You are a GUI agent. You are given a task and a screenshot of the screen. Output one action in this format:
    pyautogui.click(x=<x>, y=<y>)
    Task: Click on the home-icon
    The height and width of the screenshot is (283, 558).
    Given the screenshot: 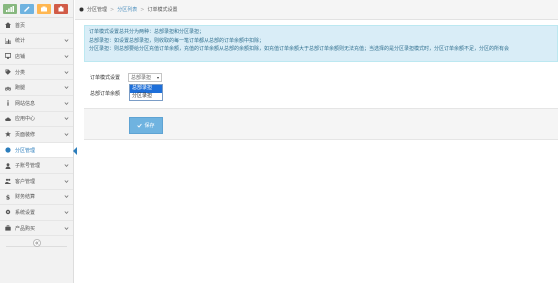 What is the action you would take?
    pyautogui.click(x=7, y=25)
    